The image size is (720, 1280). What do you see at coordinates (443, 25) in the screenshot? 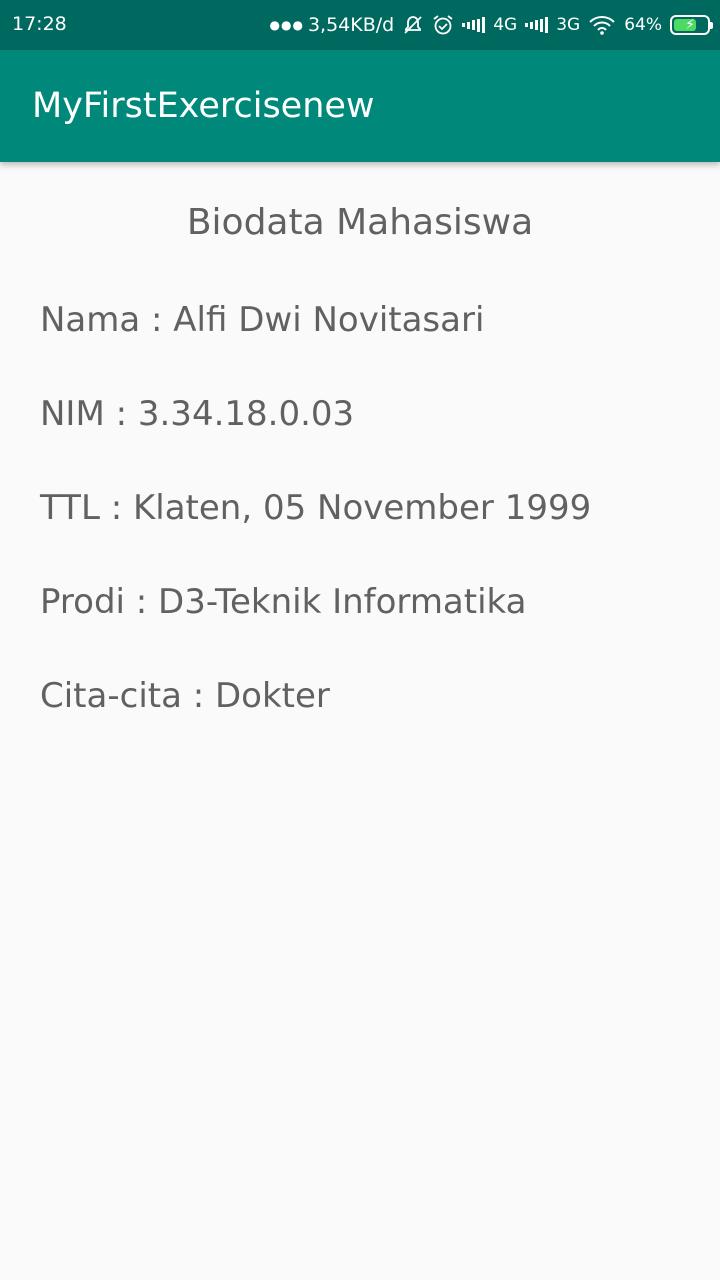
I see `alarm-icon` at bounding box center [443, 25].